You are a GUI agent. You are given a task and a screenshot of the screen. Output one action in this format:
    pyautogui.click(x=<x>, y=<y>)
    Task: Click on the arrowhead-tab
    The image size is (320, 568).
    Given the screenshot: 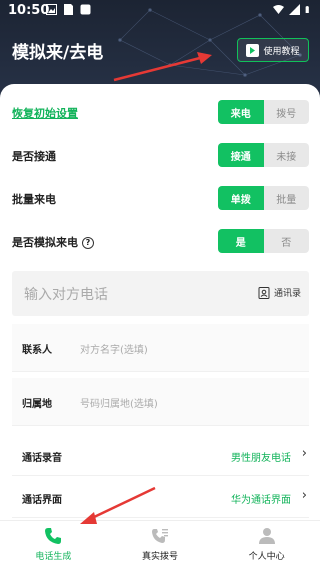 What is the action you would take?
    pyautogui.click(x=88, y=518)
    